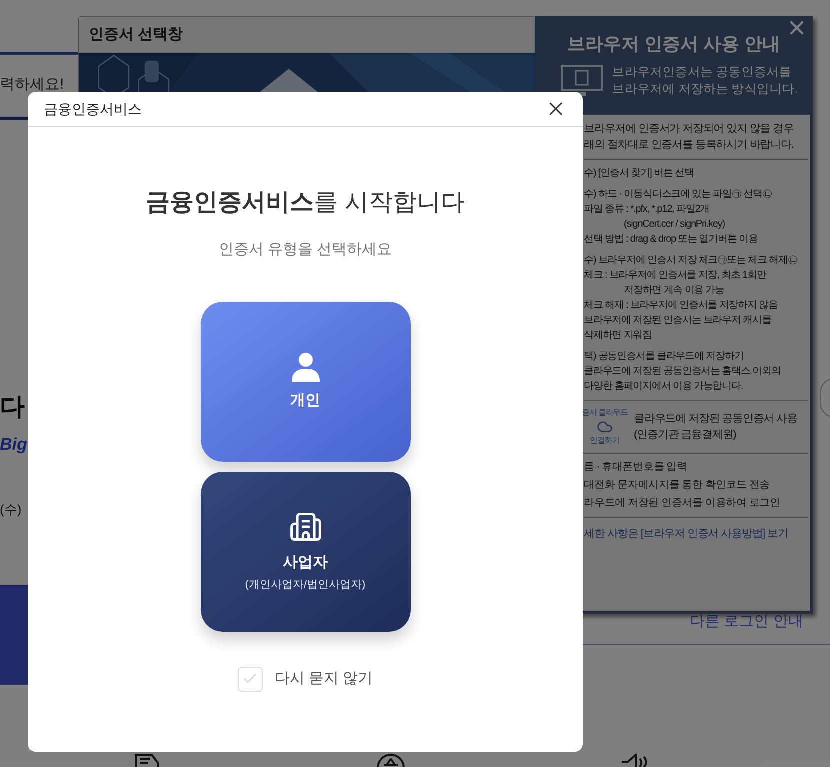  I want to click on step-text: 삭제하면 지워짐, so click(618, 336).